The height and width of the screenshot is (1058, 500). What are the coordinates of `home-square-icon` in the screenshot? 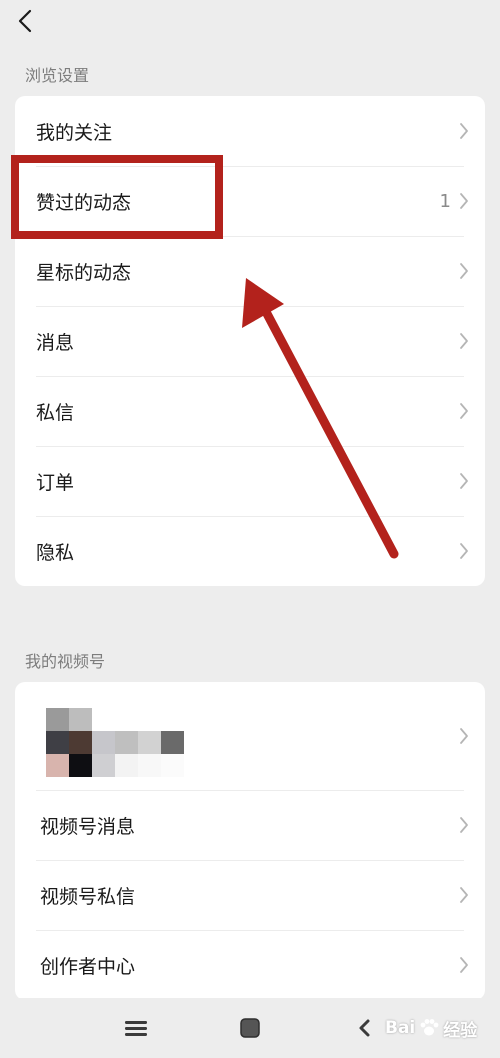 It's located at (250, 1028).